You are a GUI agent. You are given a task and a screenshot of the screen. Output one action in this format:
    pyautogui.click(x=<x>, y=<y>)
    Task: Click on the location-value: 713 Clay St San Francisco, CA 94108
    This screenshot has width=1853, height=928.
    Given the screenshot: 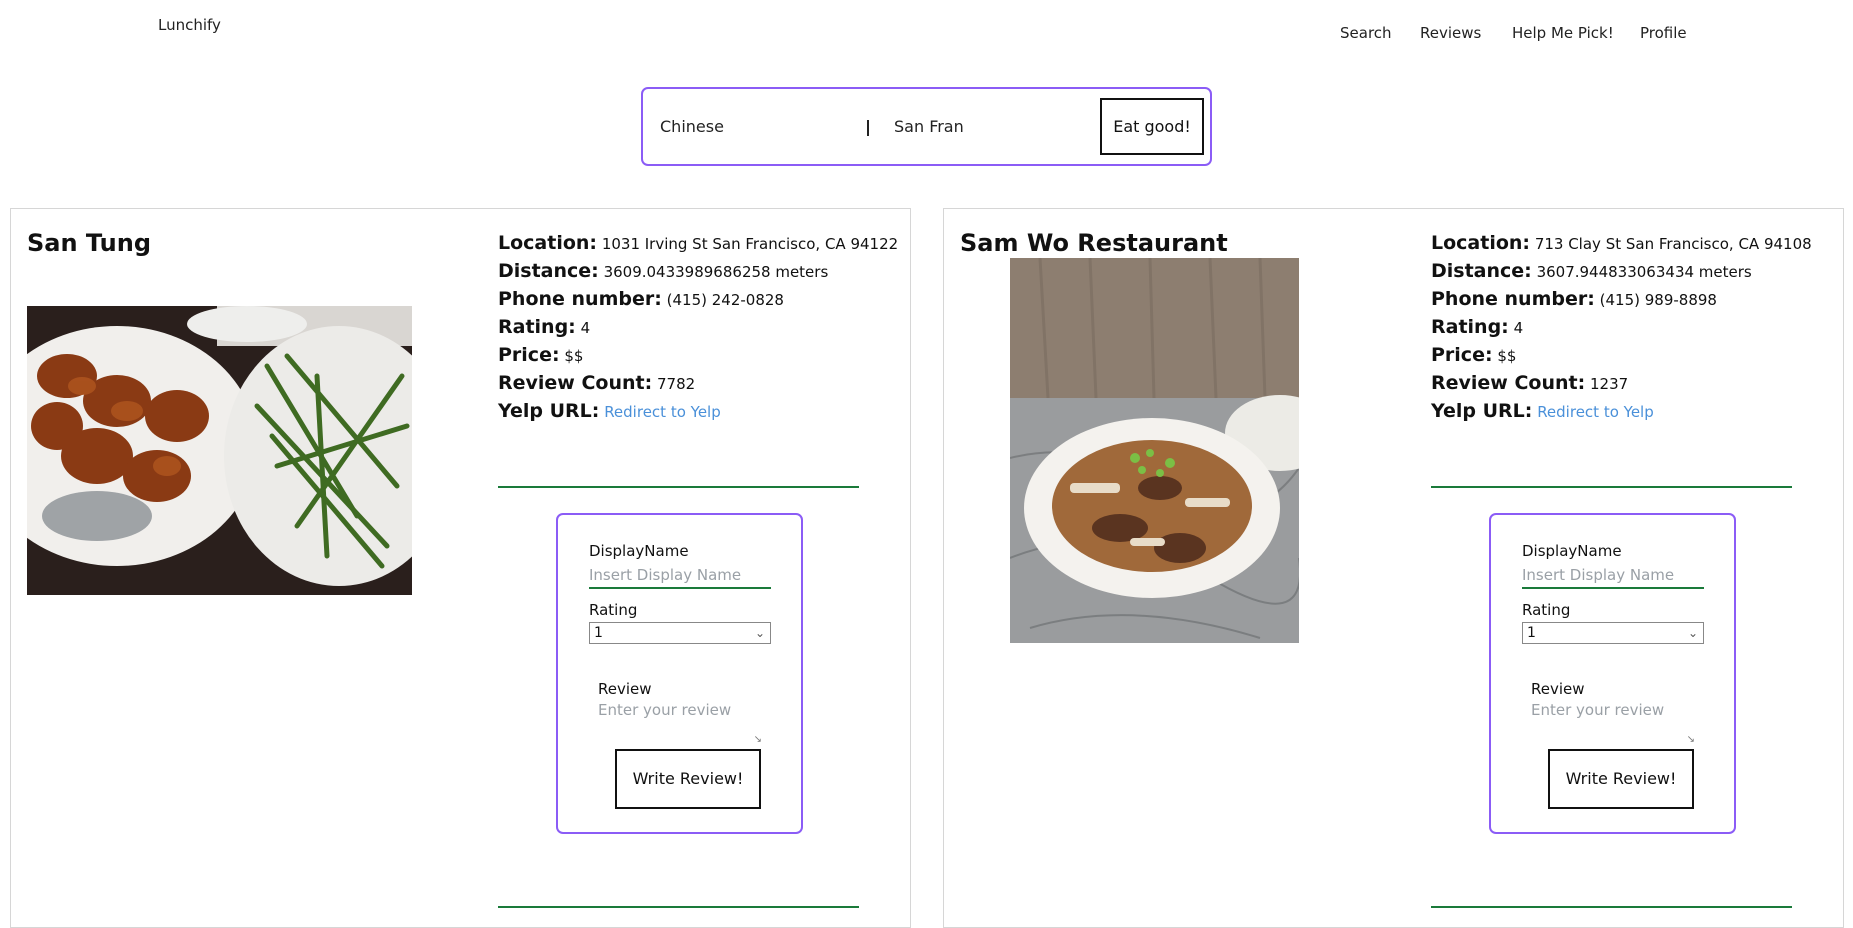 What is the action you would take?
    pyautogui.click(x=1673, y=244)
    